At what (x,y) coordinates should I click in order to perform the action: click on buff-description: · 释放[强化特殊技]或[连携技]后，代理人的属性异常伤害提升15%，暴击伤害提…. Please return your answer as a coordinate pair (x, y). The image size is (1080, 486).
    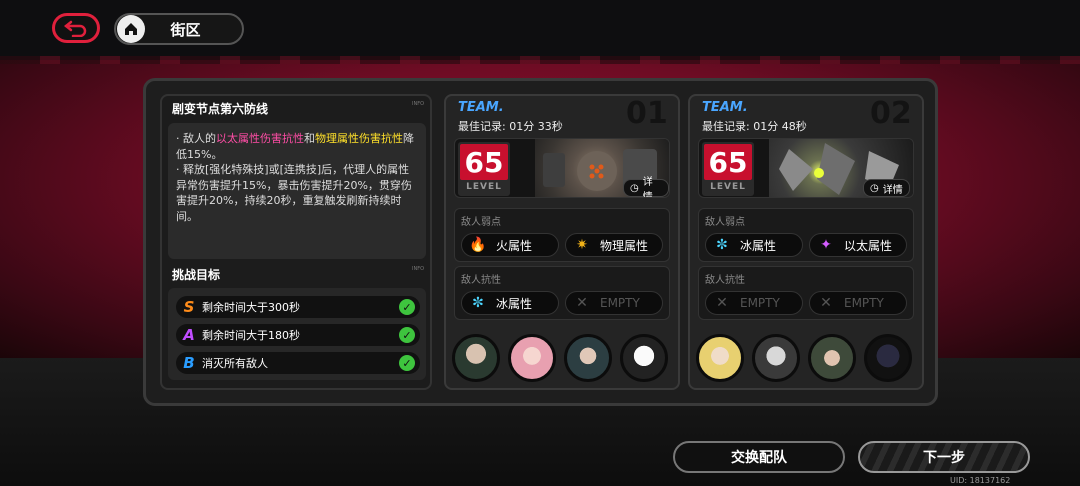
    Looking at the image, I should click on (294, 193).